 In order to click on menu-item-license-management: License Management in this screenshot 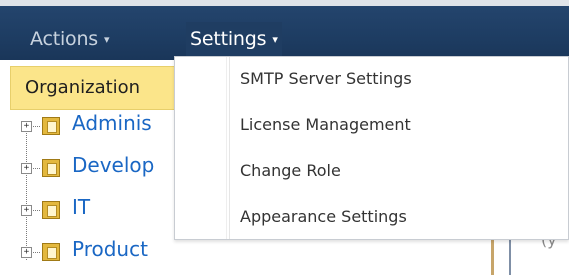, I will do `click(399, 125)`.